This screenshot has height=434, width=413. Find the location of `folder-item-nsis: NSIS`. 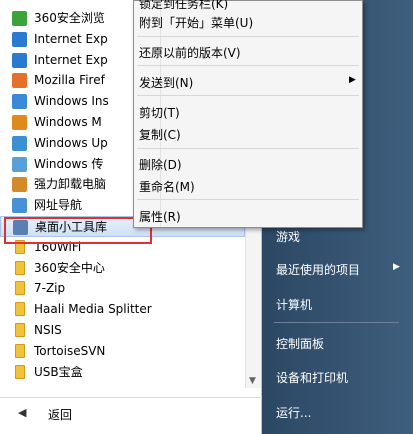

folder-item-nsis: NSIS is located at coordinates (122, 330).